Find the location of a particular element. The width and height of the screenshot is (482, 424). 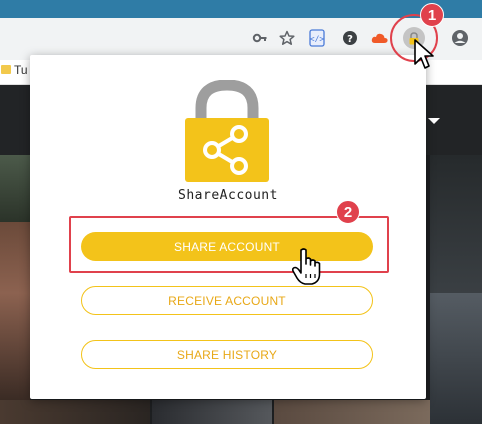

hand-cursor-icon is located at coordinates (306, 266).